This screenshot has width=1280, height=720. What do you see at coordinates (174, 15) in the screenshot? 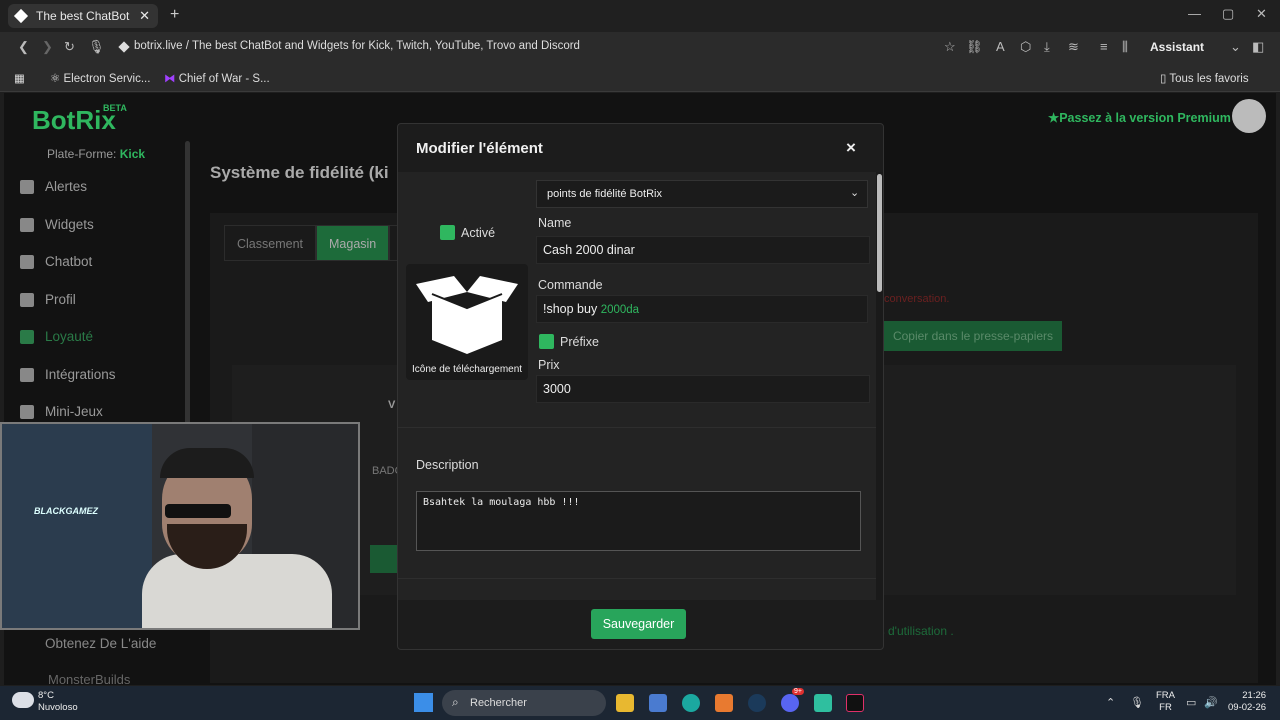
I see `new-tab-button: +` at bounding box center [174, 15].